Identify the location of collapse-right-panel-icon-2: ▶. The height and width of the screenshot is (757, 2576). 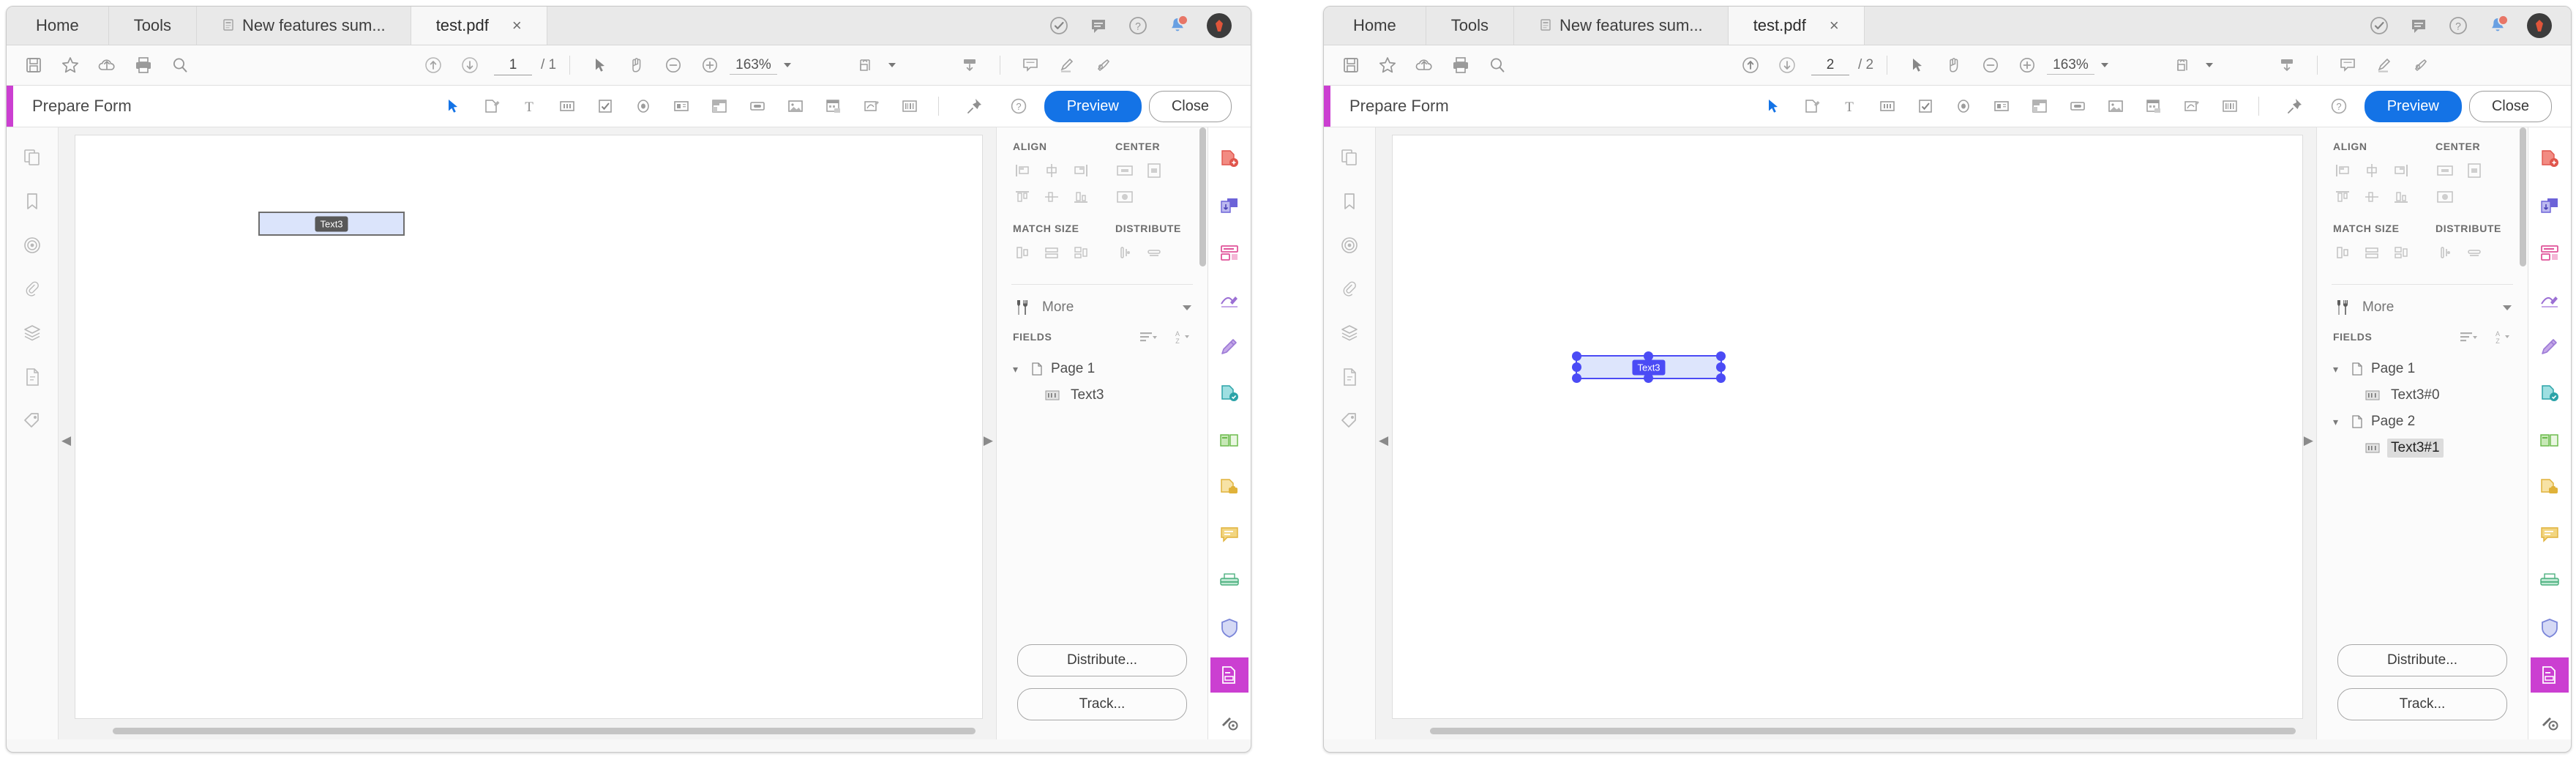
(2308, 440).